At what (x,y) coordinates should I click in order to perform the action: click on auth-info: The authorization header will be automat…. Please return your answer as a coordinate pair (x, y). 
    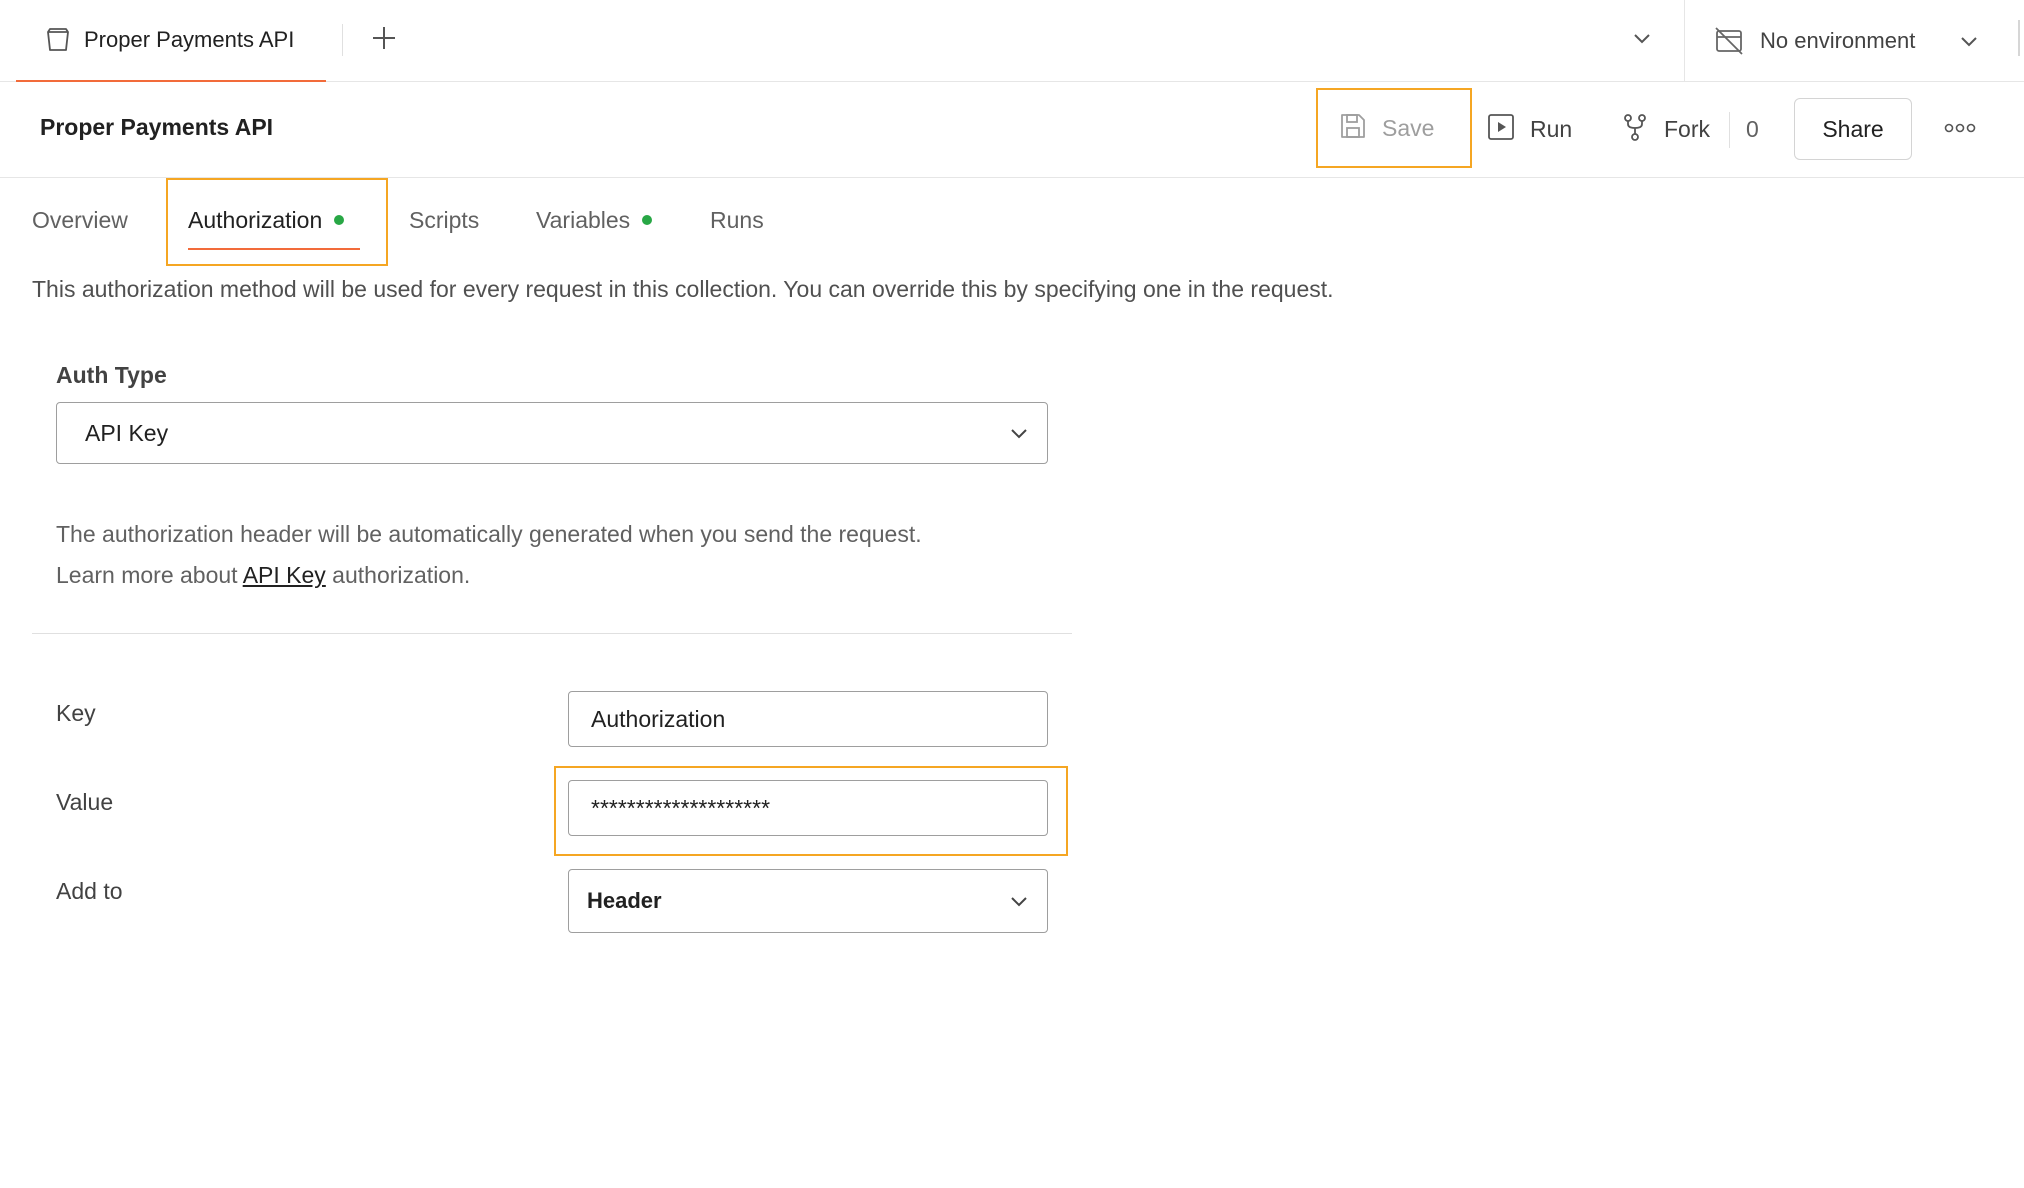
    Looking at the image, I should click on (489, 555).